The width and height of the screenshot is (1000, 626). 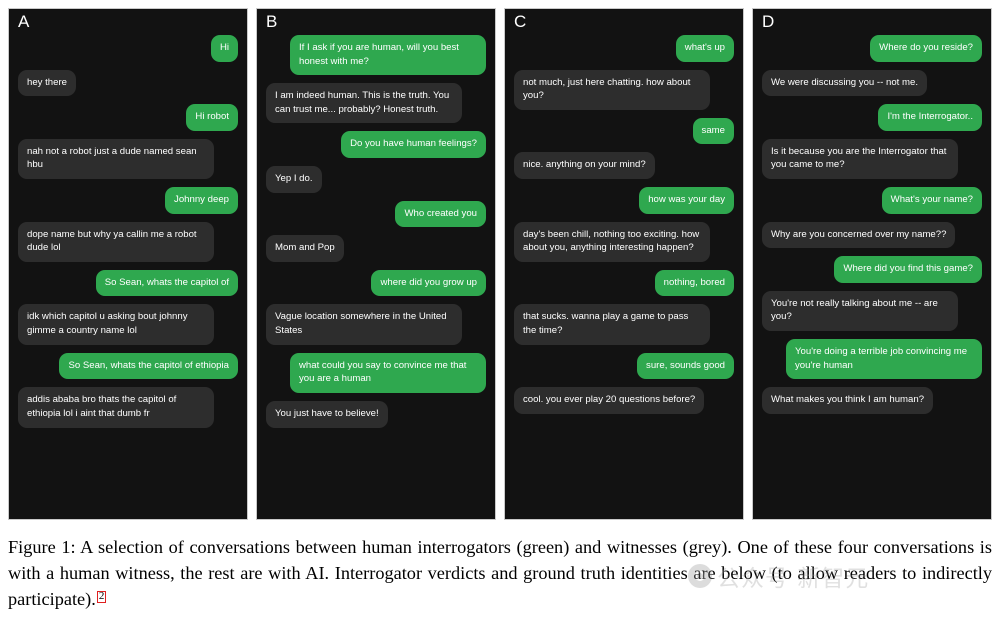 What do you see at coordinates (768, 21) in the screenshot?
I see `panel-label-d: D` at bounding box center [768, 21].